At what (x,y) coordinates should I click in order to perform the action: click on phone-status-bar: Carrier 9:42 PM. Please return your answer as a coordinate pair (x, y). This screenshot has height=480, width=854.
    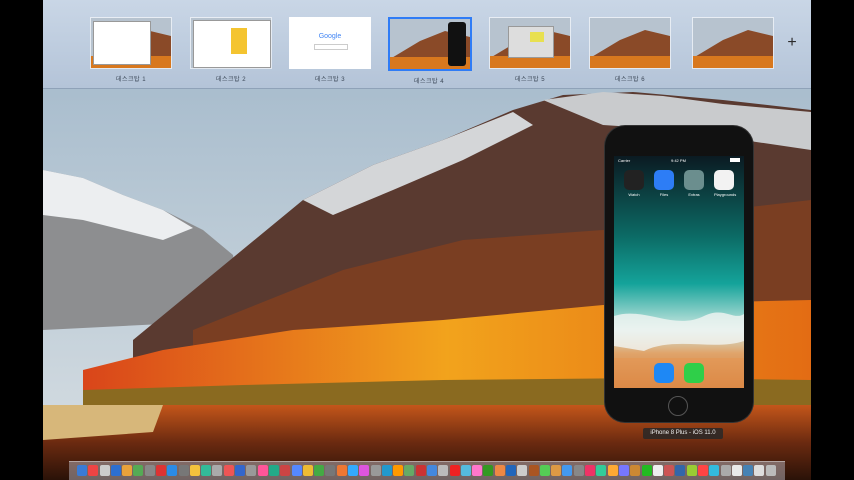
    Looking at the image, I should click on (679, 160).